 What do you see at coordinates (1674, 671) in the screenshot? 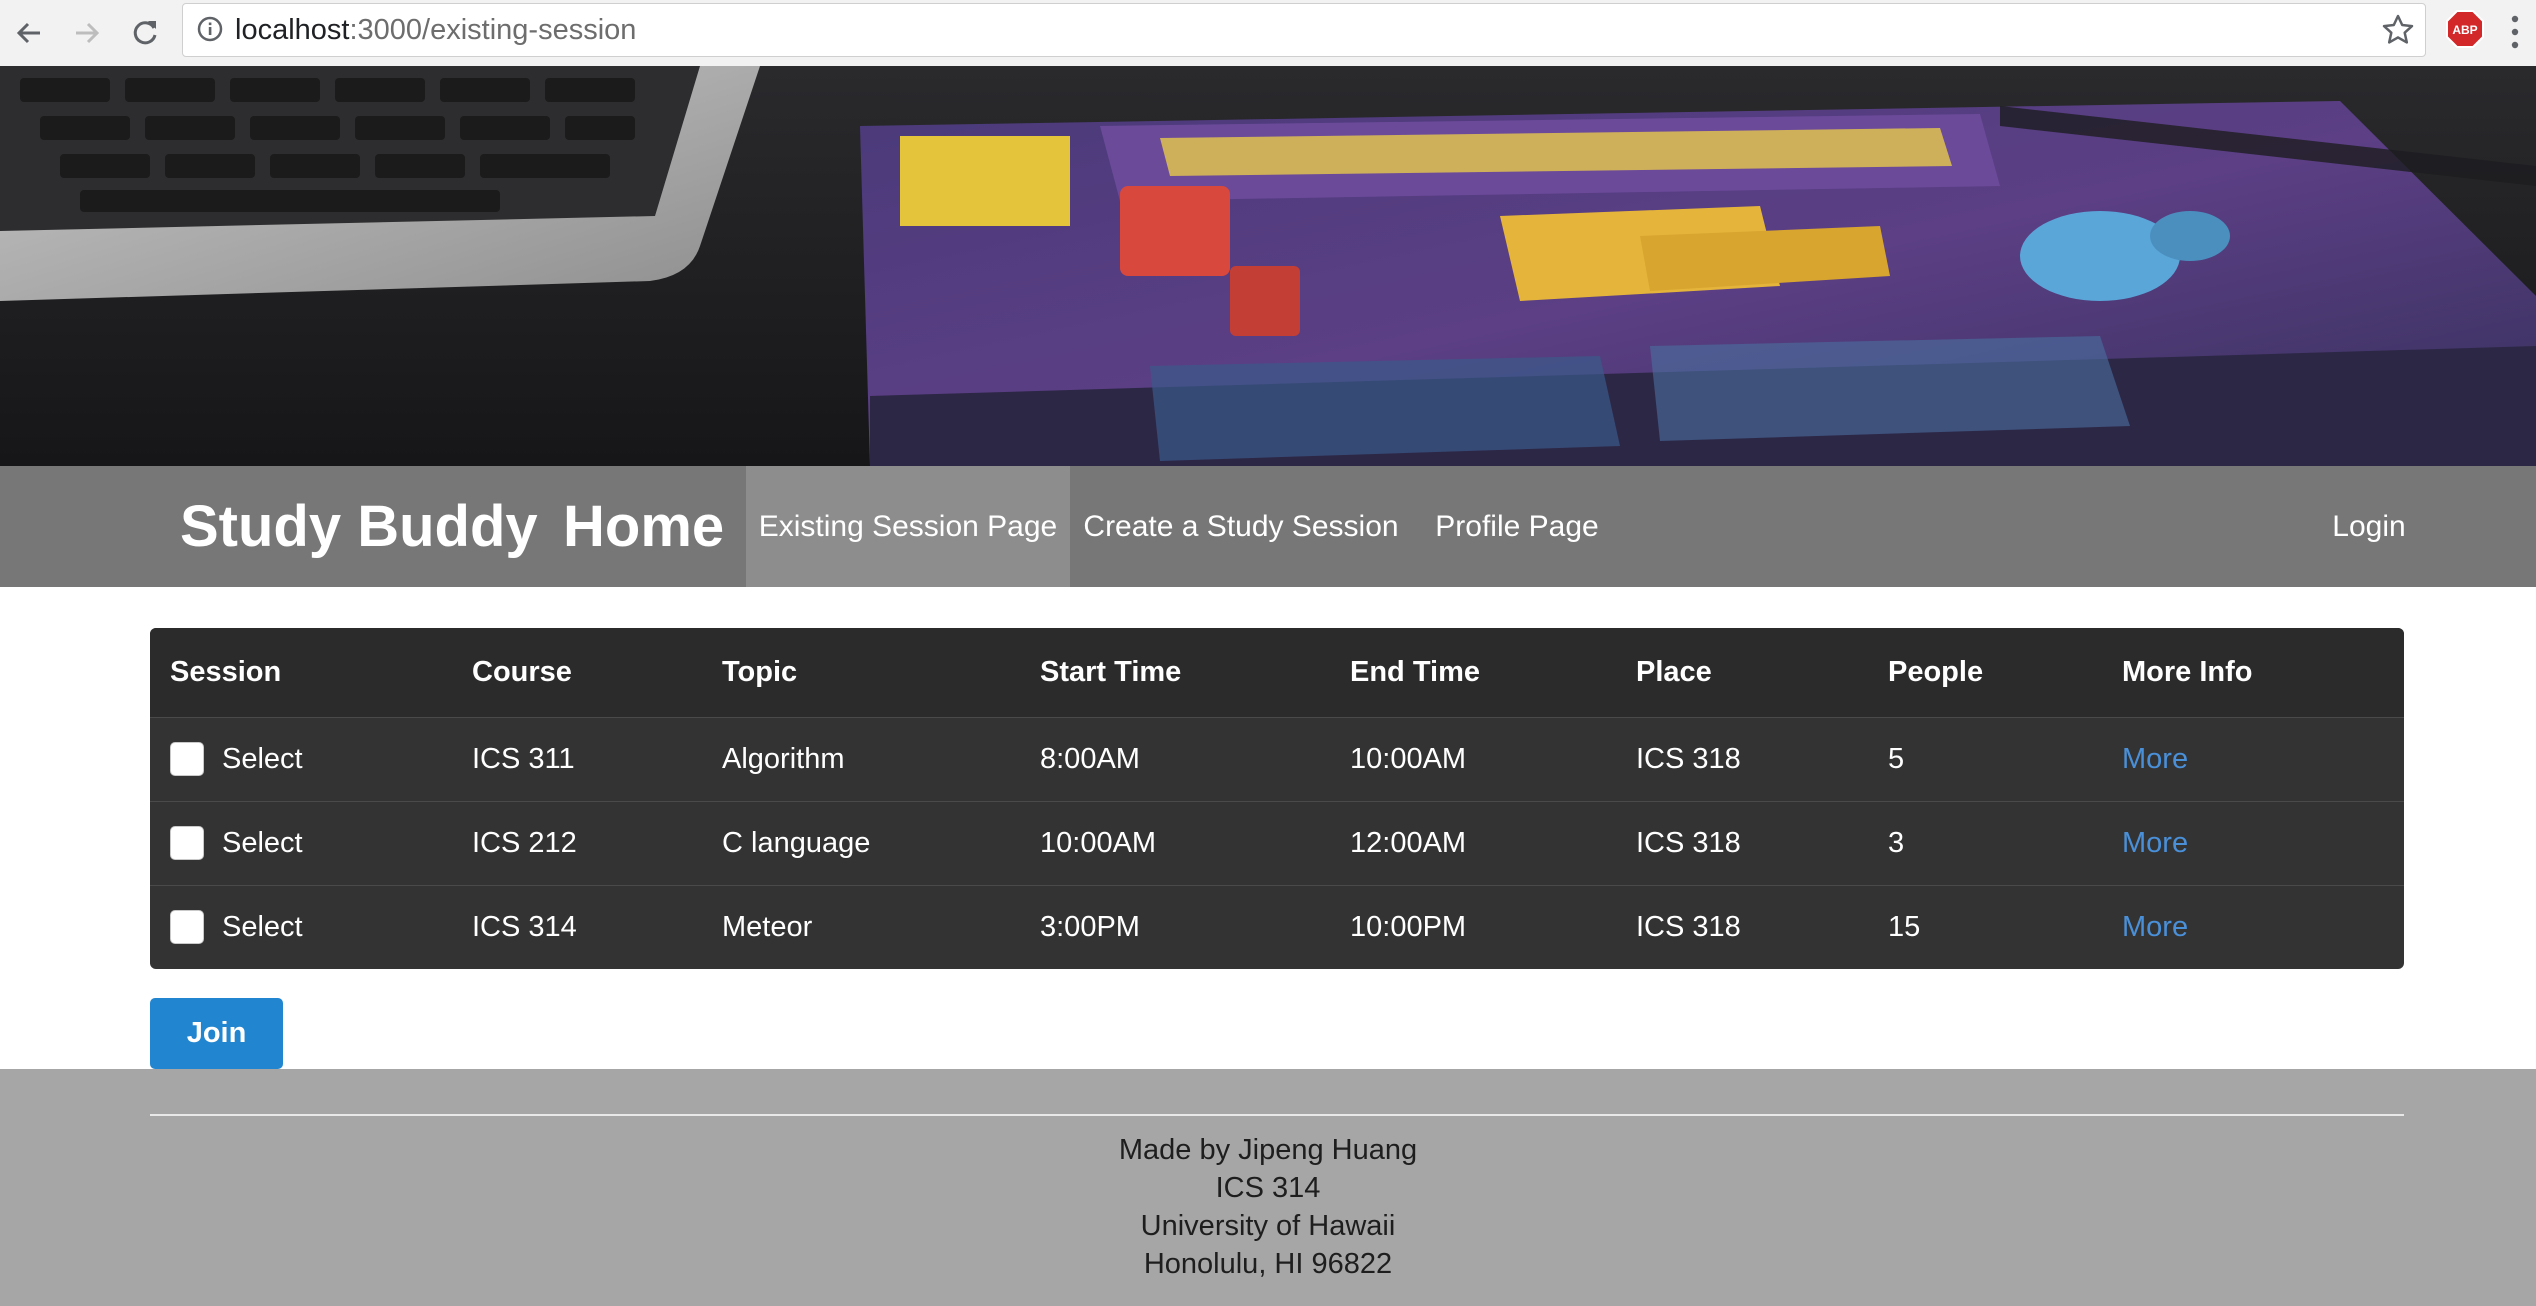
I see `column-header: Place` at bounding box center [1674, 671].